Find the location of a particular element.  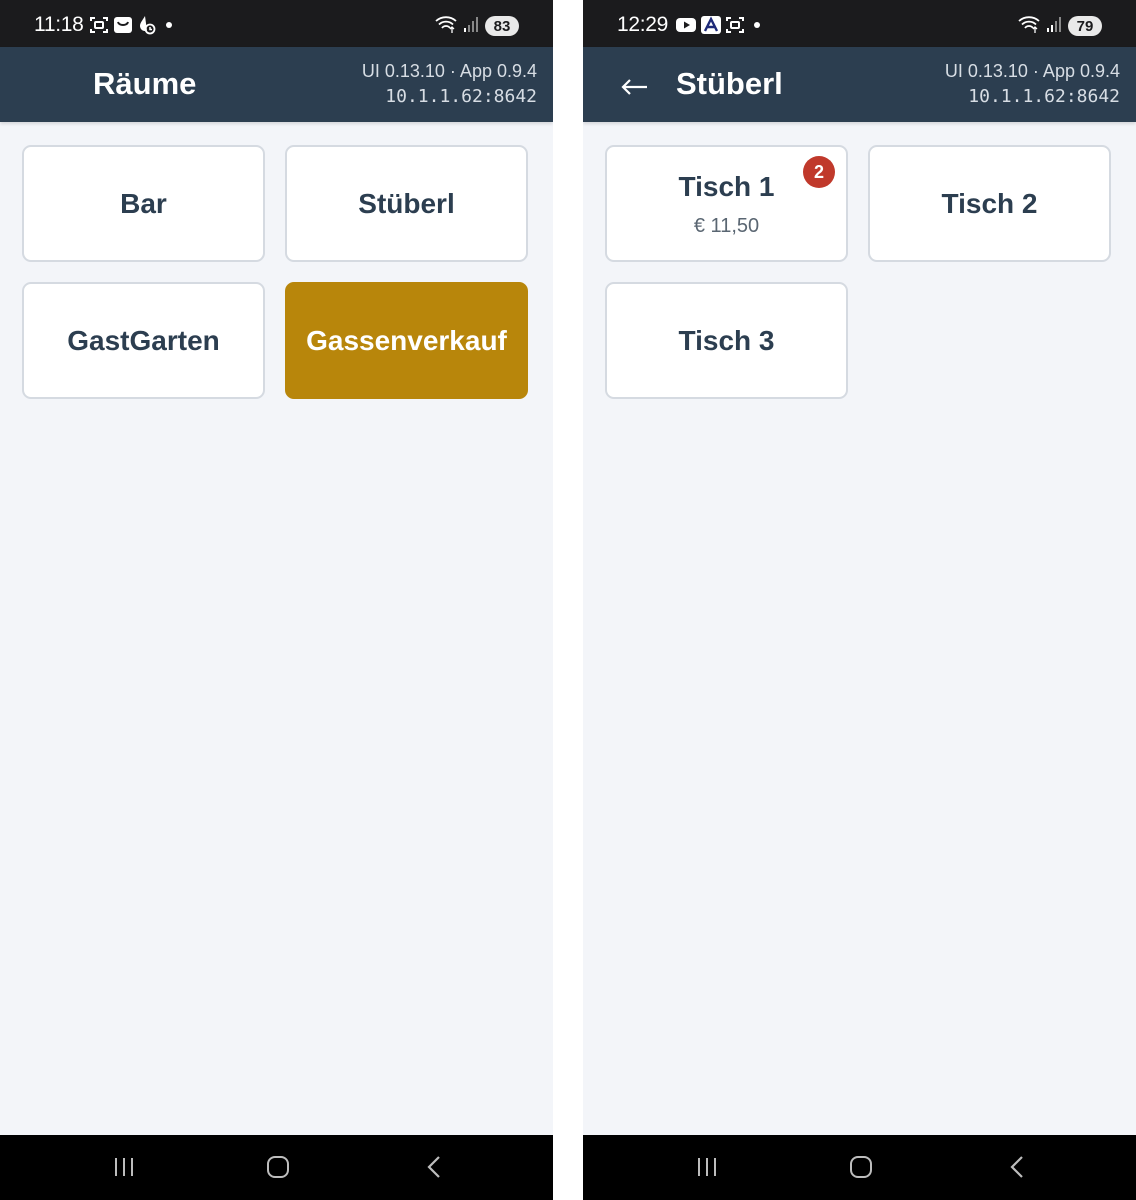

shopping-bag-icon is located at coordinates (123, 25).